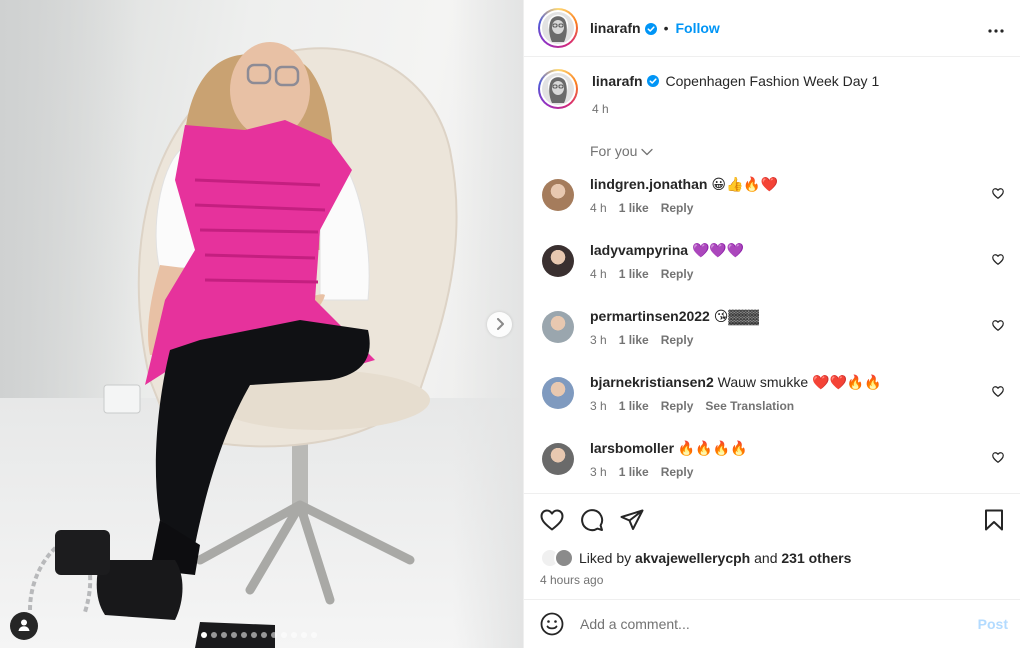 This screenshot has width=1020, height=648. What do you see at coordinates (558, 89) in the screenshot?
I see `caption-avatar` at bounding box center [558, 89].